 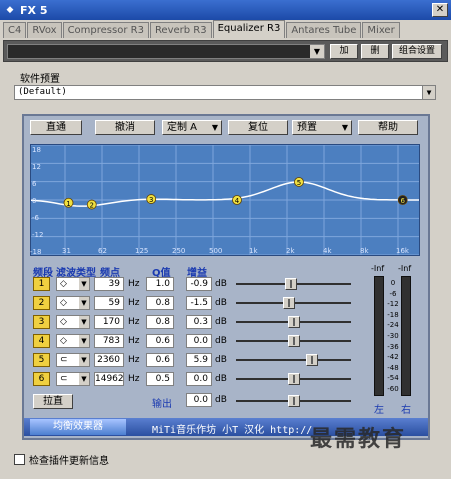 What do you see at coordinates (40, 79) in the screenshot?
I see `preset-label: 软件预置` at bounding box center [40, 79].